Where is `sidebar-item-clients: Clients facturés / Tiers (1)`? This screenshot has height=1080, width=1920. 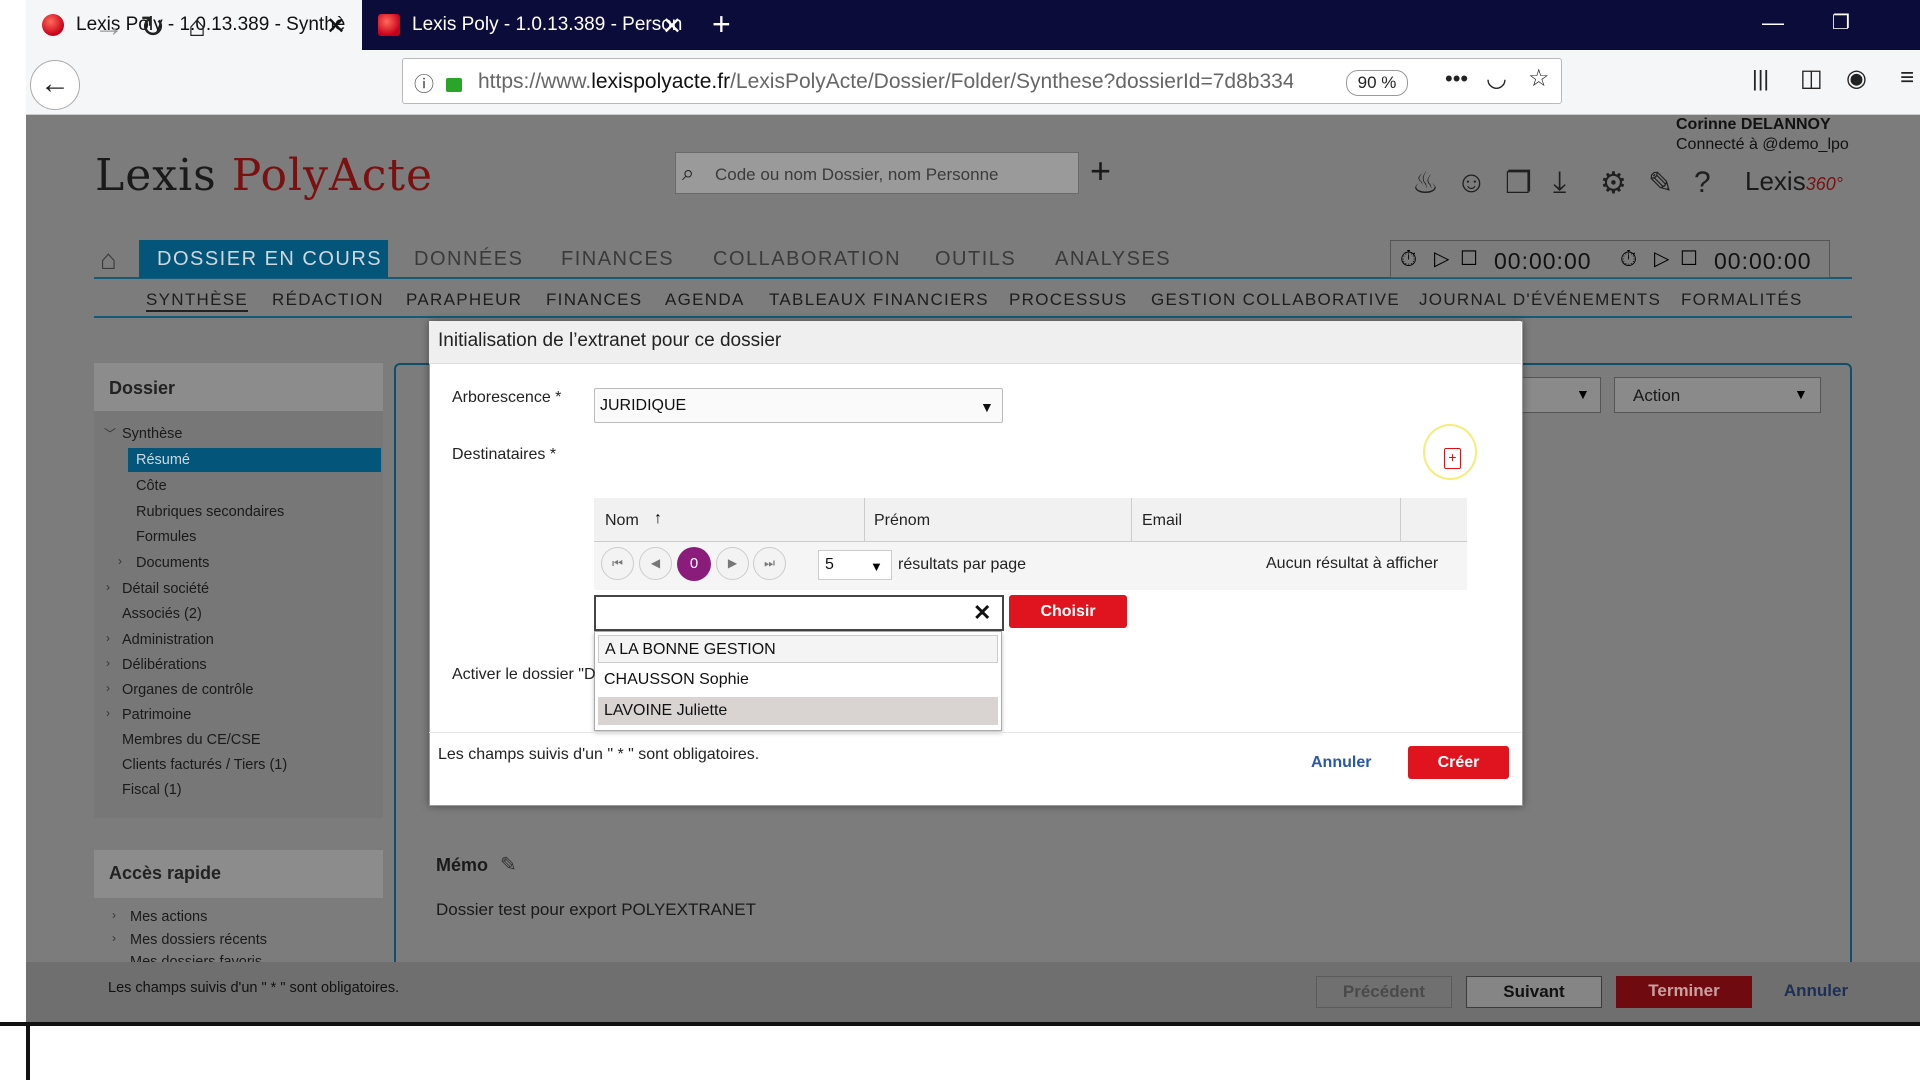 sidebar-item-clients: Clients facturés / Tiers (1) is located at coordinates (204, 765).